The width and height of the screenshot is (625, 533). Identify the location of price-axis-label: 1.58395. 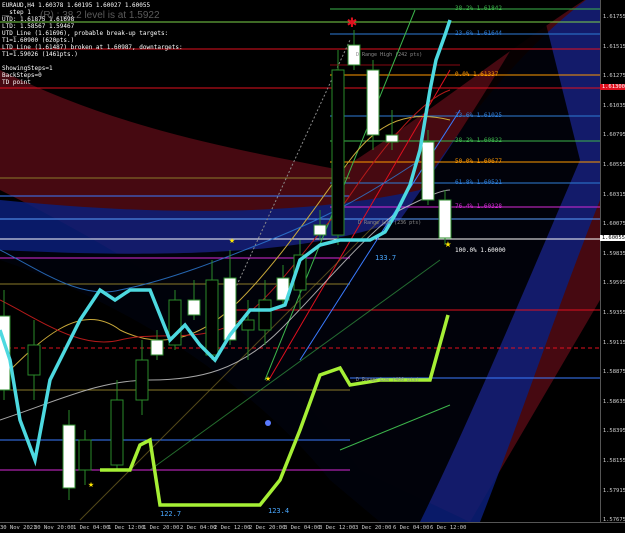
(613, 431).